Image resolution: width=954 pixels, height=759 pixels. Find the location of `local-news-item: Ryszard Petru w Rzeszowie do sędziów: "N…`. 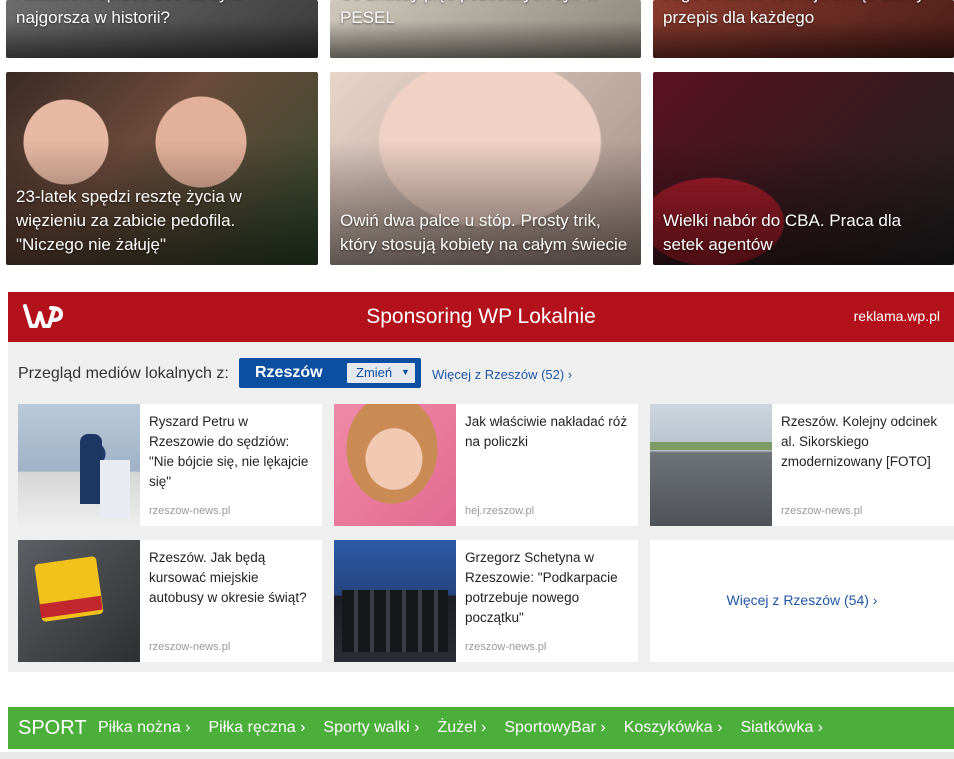

local-news-item: Ryszard Petru w Rzeszowie do sędziów: "N… is located at coordinates (170, 465).